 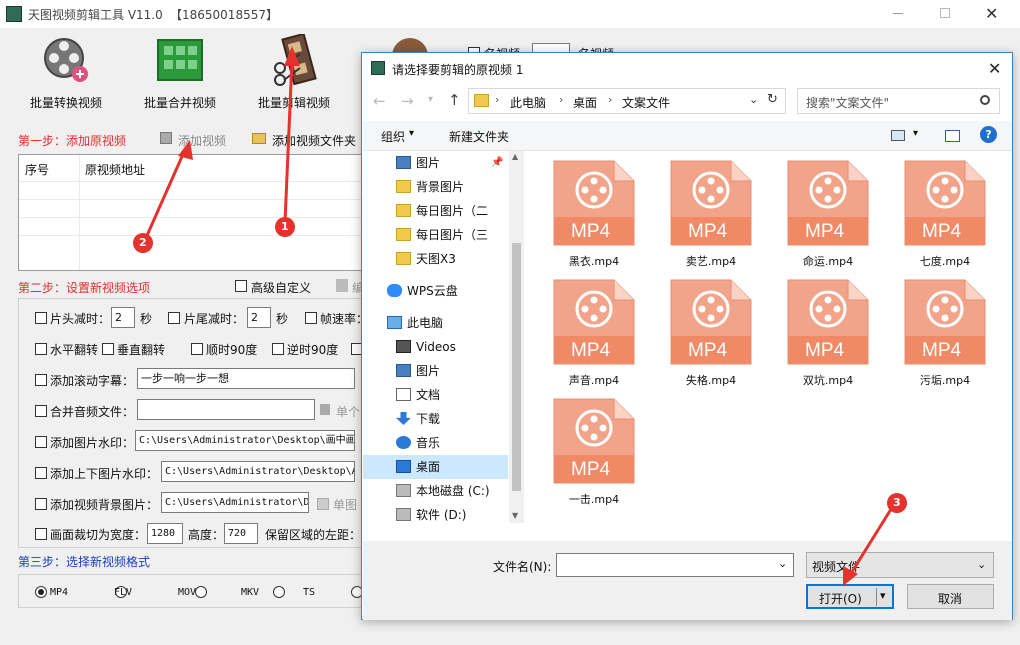 What do you see at coordinates (897, 502) in the screenshot?
I see `annotation-number-3: 3` at bounding box center [897, 502].